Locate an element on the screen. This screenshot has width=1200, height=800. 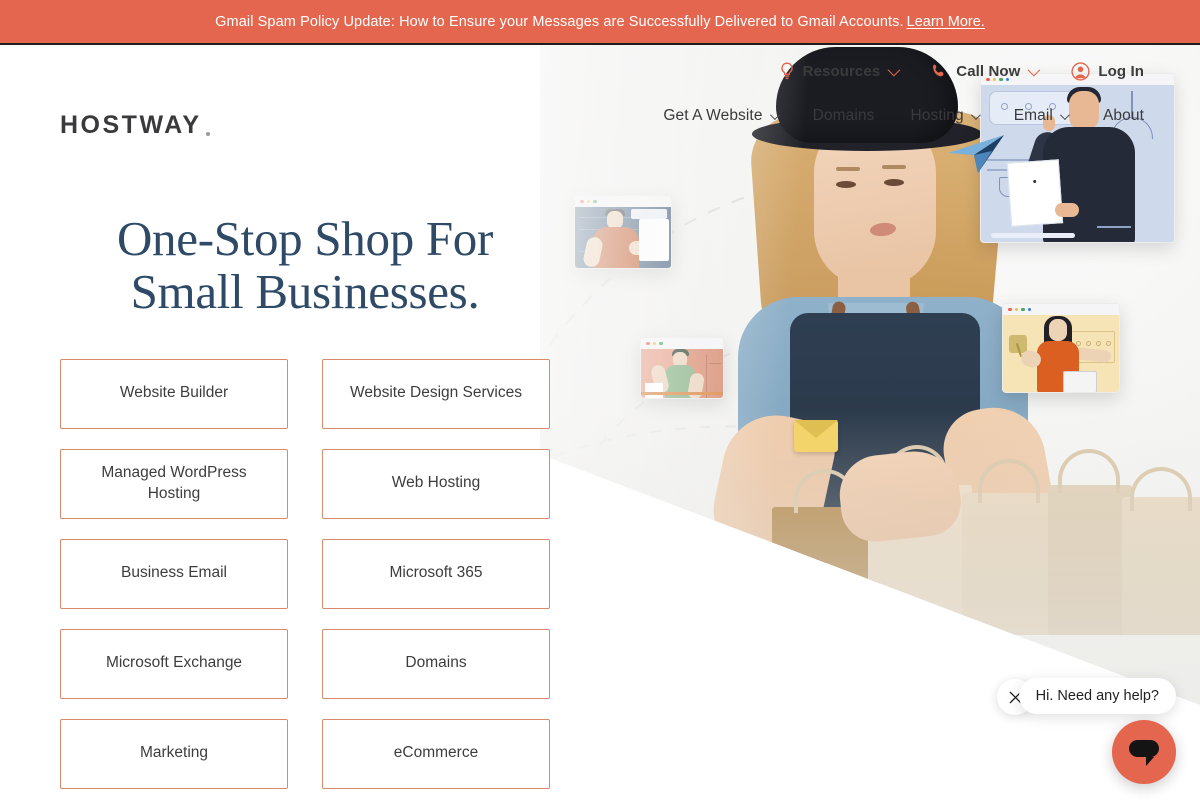
nav-item-domains: Domains is located at coordinates (844, 116).